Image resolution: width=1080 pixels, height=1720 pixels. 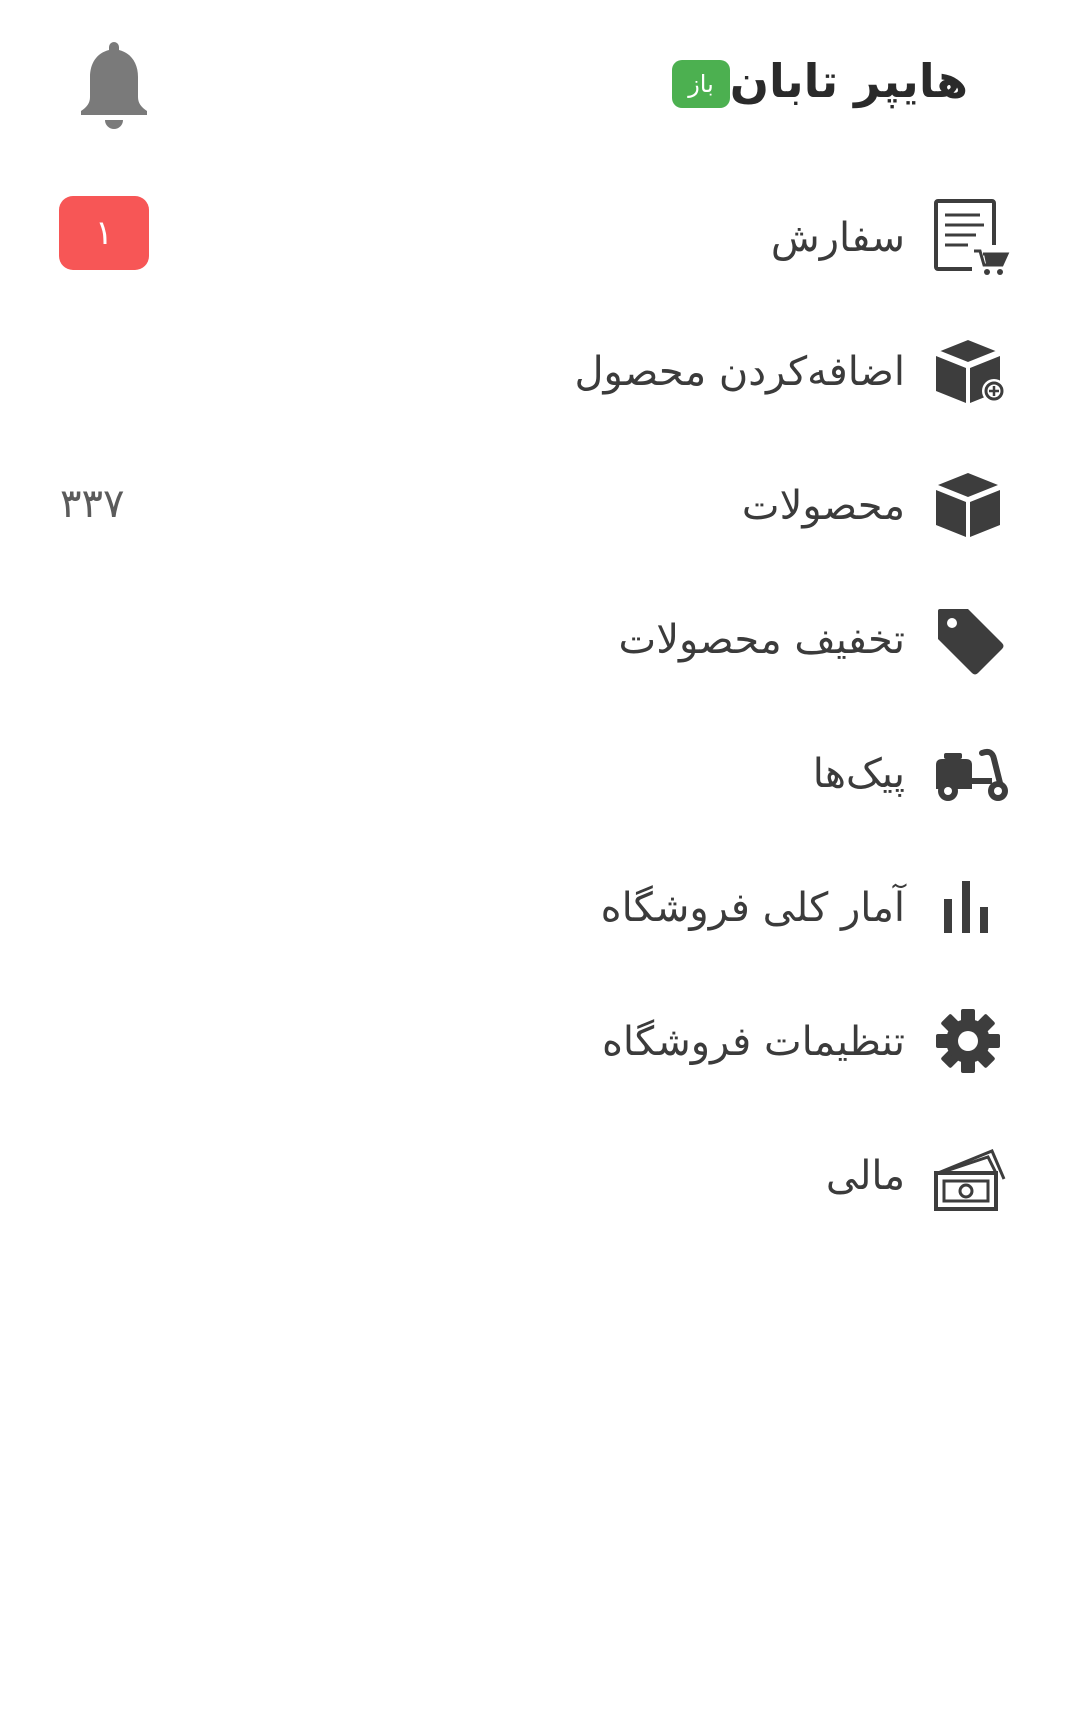 What do you see at coordinates (823, 506) in the screenshot?
I see `menu-item-label: محصولات` at bounding box center [823, 506].